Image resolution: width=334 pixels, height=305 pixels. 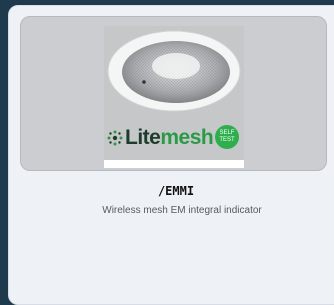 What do you see at coordinates (227, 133) in the screenshot?
I see `badge-line-1: SELF` at bounding box center [227, 133].